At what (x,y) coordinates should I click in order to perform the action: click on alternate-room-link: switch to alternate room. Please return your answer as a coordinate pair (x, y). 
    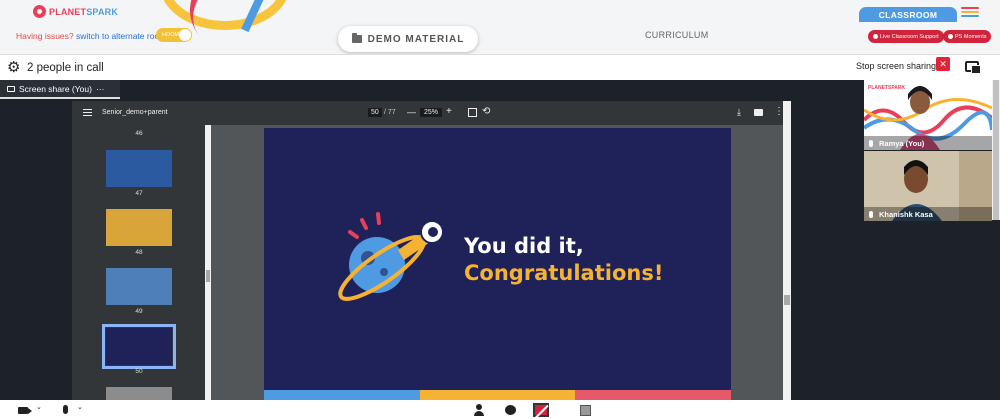
    Looking at the image, I should click on (121, 36).